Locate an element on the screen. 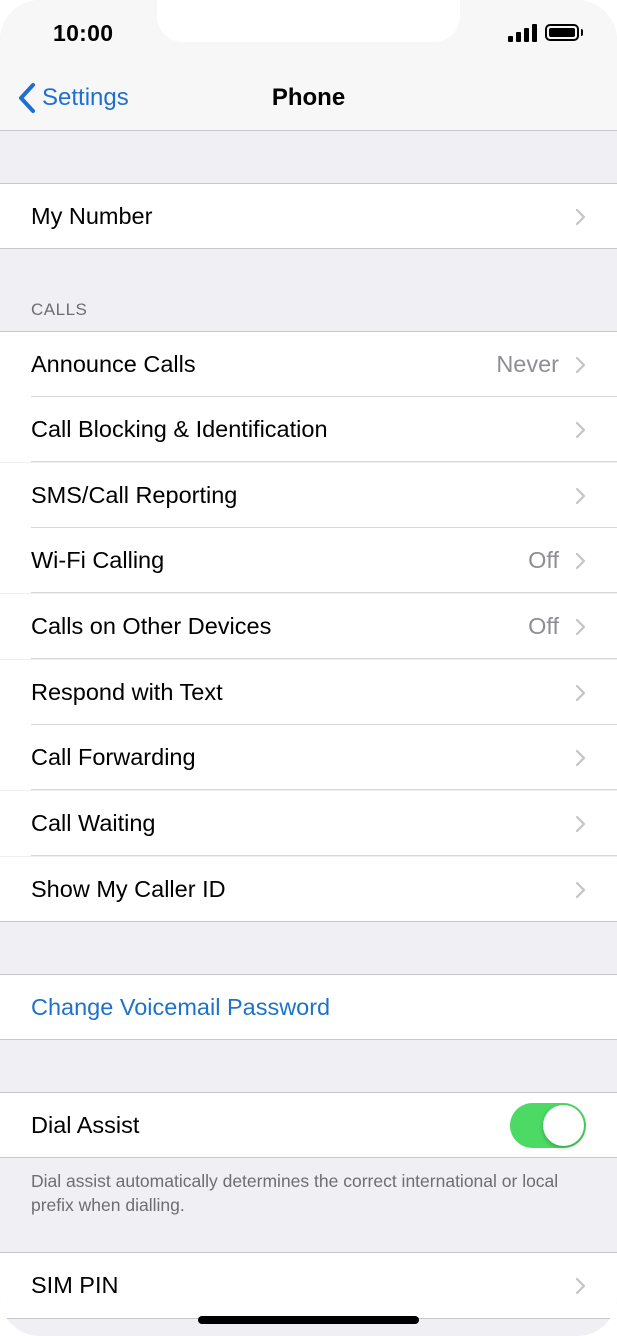  battery-icon is located at coordinates (562, 32).